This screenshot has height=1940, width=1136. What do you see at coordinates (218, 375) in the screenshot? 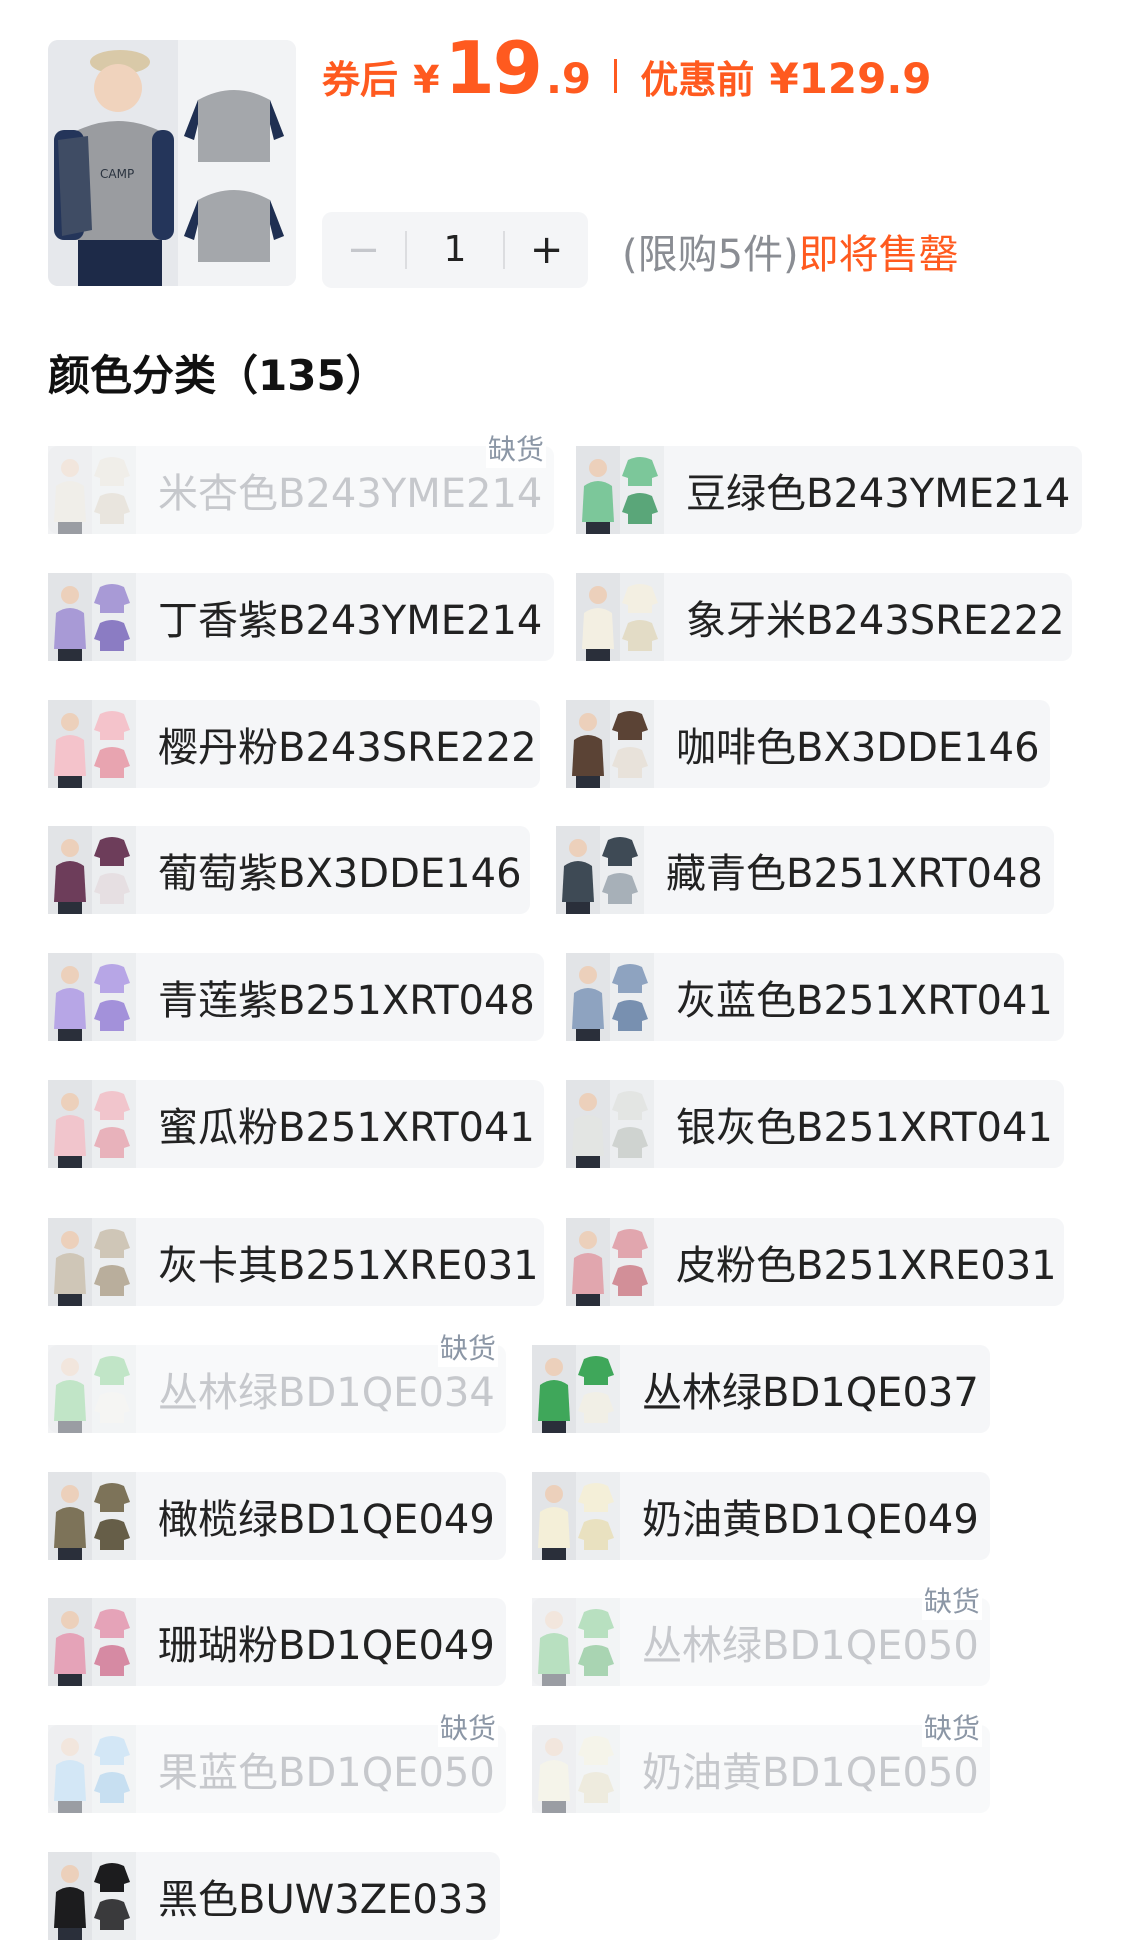
I see `section-title: 颜色分类（135）` at bounding box center [218, 375].